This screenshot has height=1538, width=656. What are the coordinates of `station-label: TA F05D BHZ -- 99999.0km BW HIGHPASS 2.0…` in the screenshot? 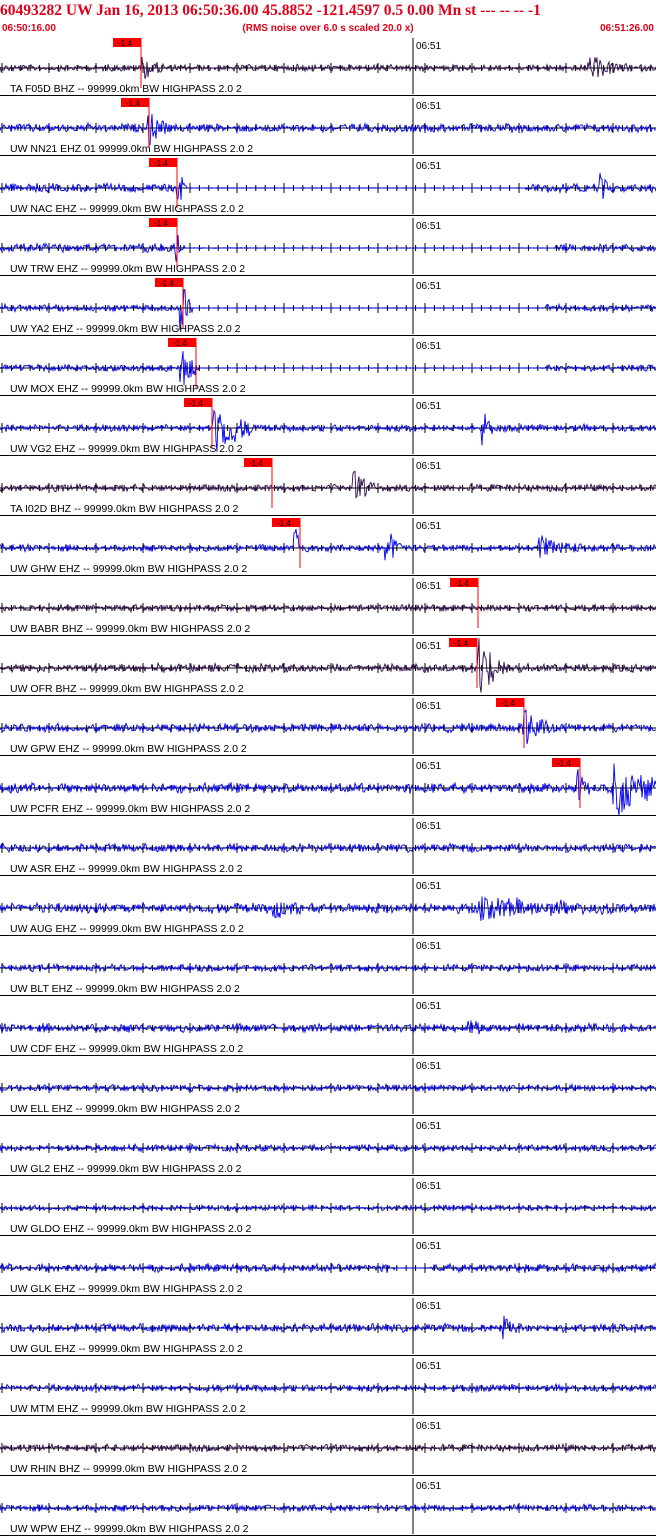 It's located at (126, 89).